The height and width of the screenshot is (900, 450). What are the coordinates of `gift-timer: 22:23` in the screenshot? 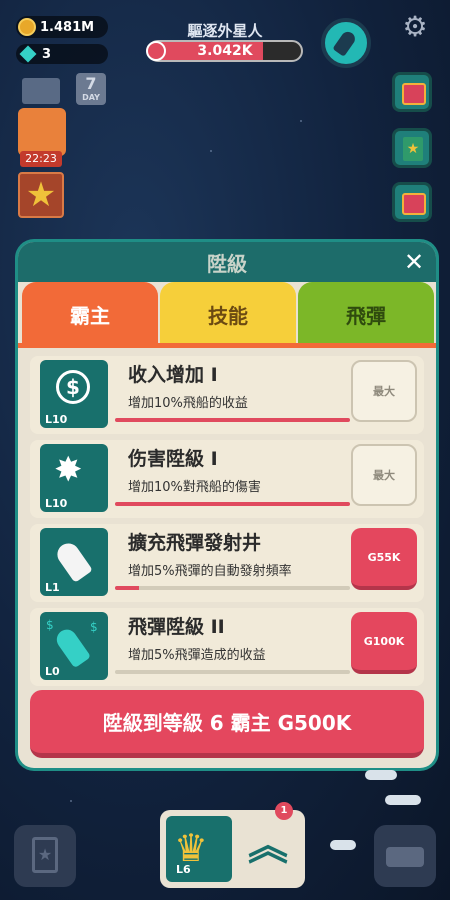 It's located at (41, 159).